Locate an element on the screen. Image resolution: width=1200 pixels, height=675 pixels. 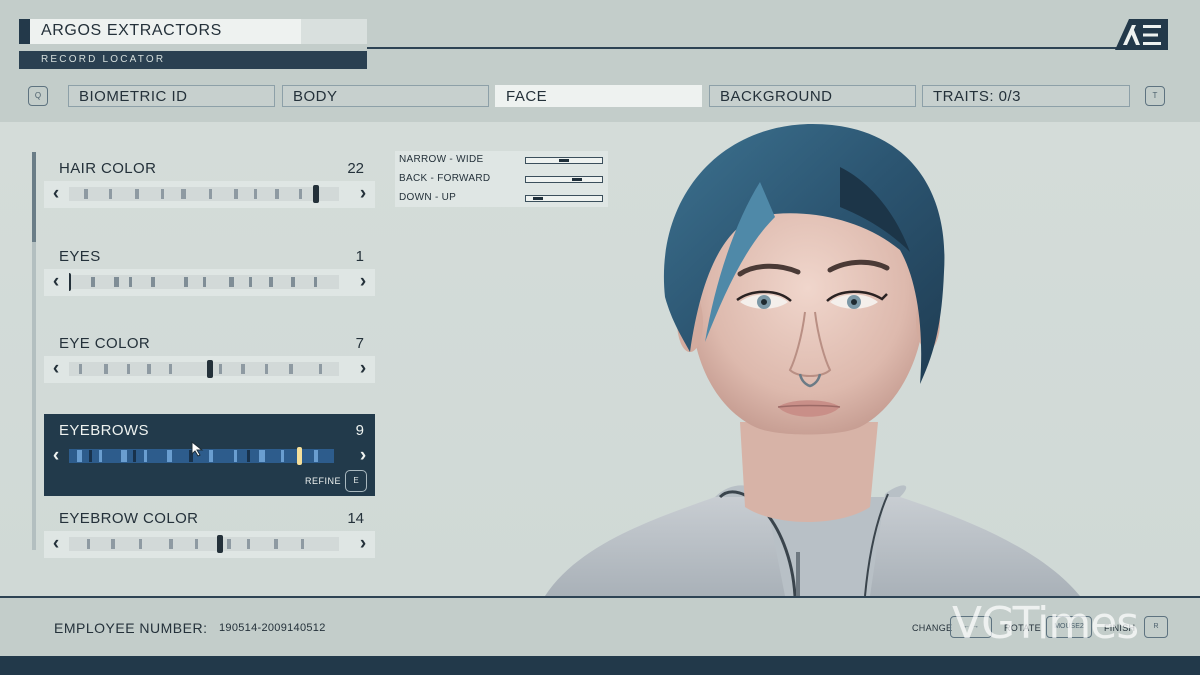
option-label: EYEBROW COLOR is located at coordinates (129, 518).